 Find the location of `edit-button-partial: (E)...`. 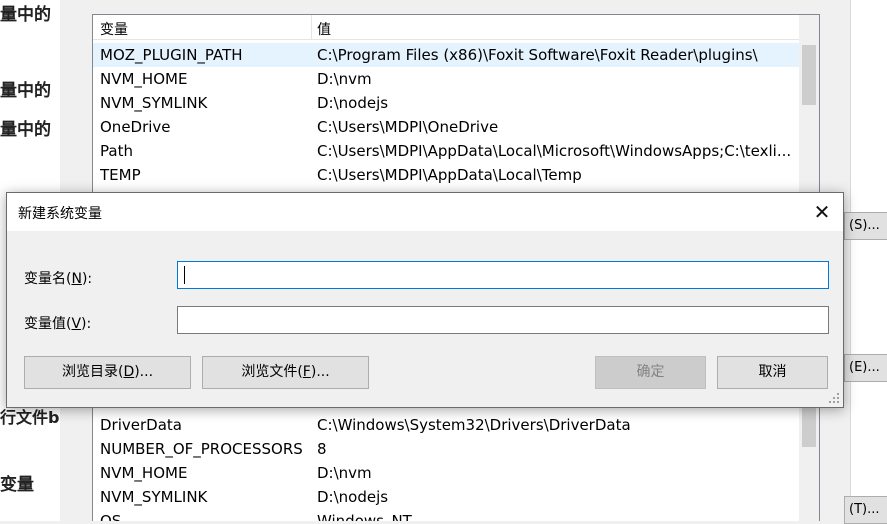

edit-button-partial: (E)... is located at coordinates (865, 368).